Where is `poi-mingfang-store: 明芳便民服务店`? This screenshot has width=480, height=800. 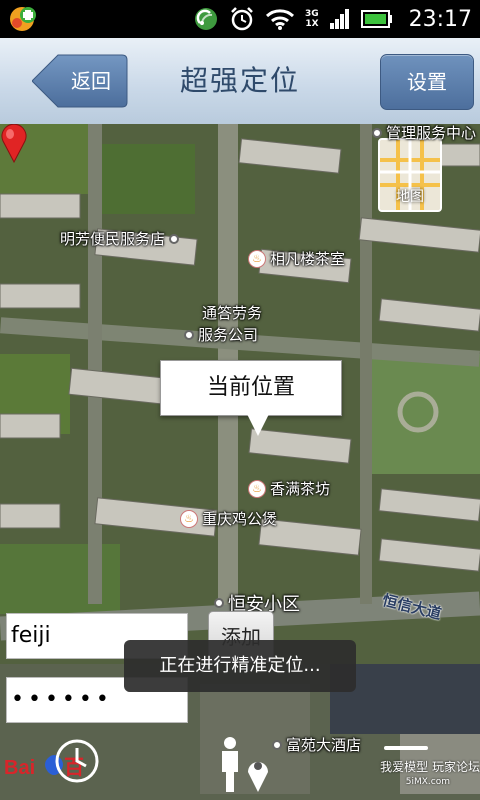
poi-mingfang-store: 明芳便民服务店 is located at coordinates (120, 238).